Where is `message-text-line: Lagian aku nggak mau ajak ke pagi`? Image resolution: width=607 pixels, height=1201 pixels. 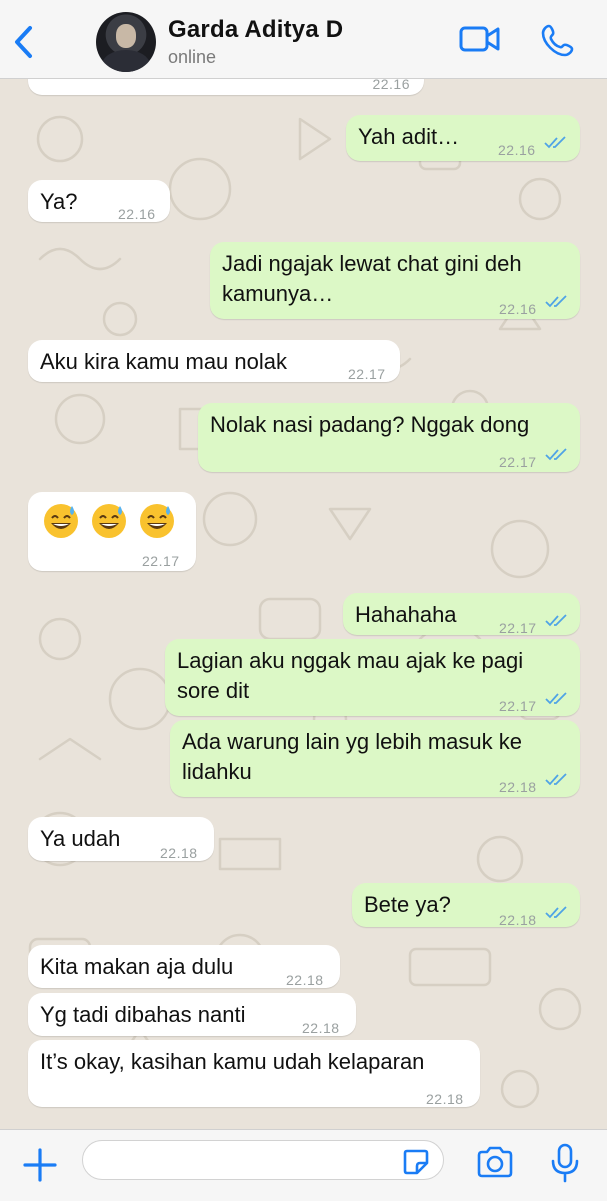 message-text-line: Lagian aku nggak mau ajak ke pagi is located at coordinates (350, 660).